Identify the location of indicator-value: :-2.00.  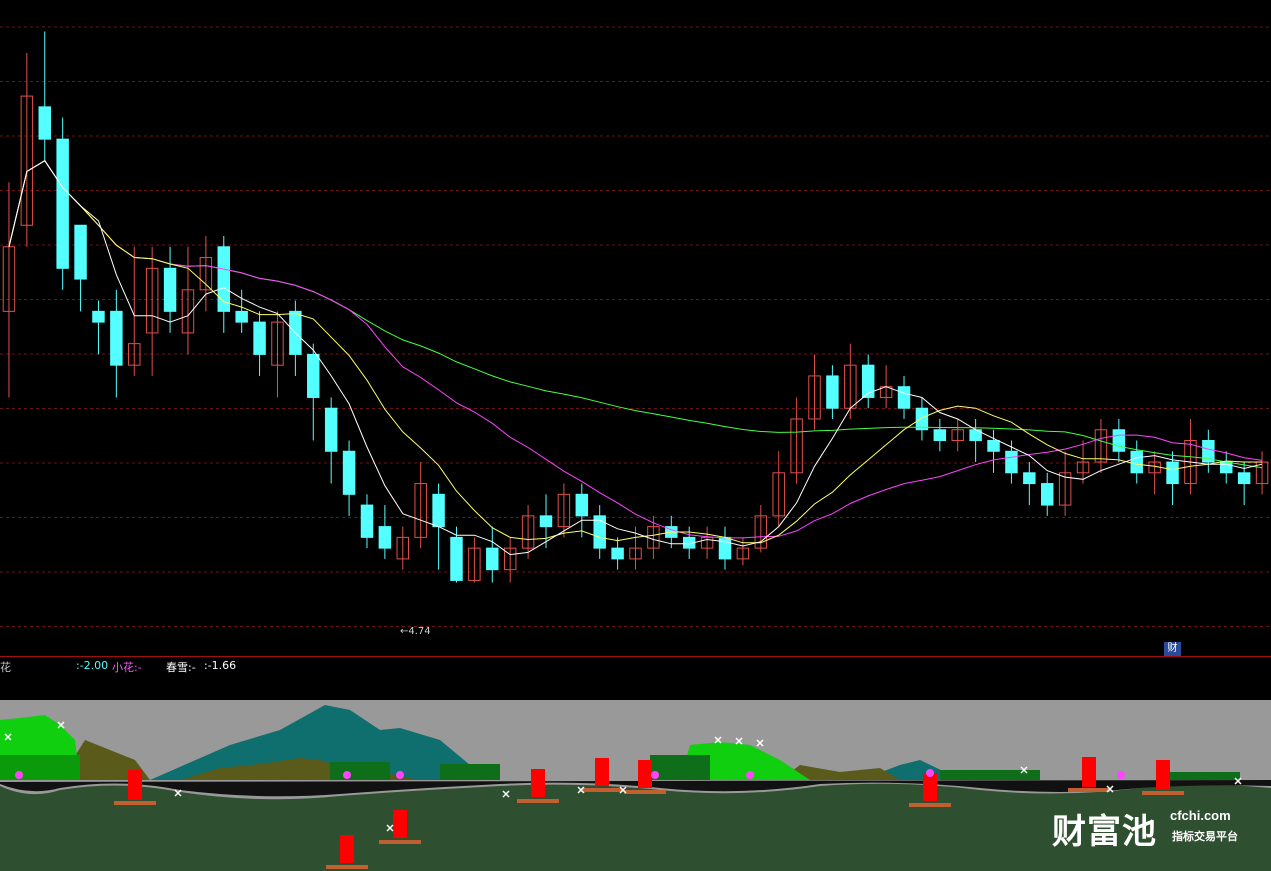
(92, 665).